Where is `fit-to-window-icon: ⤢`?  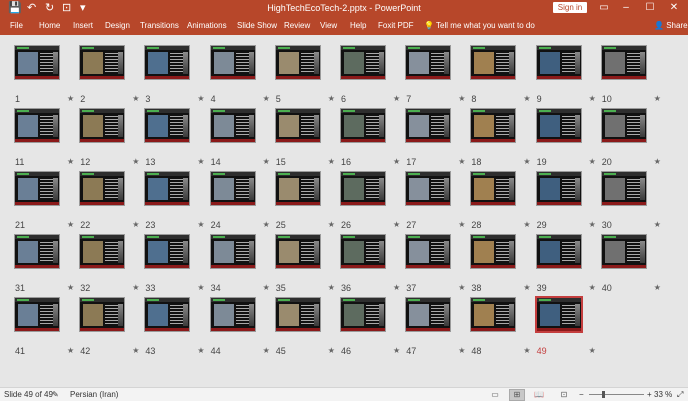 fit-to-window-icon: ⤢ is located at coordinates (680, 395).